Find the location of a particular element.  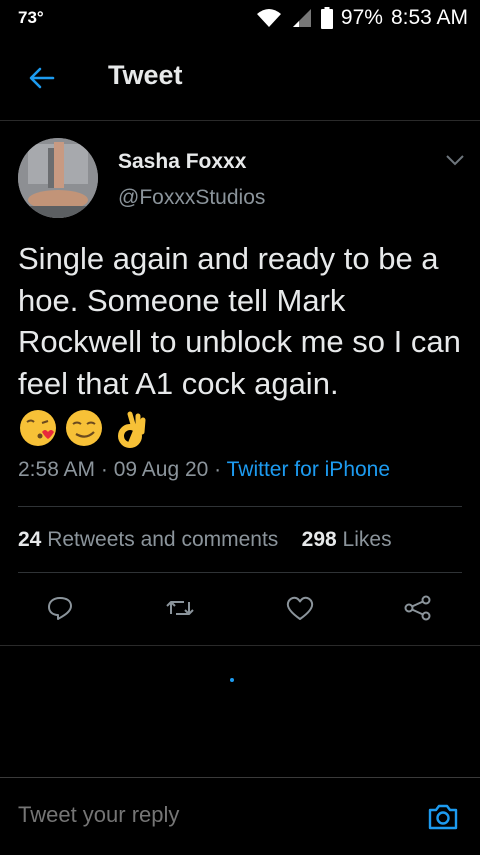

wifi-icon is located at coordinates (269, 18).